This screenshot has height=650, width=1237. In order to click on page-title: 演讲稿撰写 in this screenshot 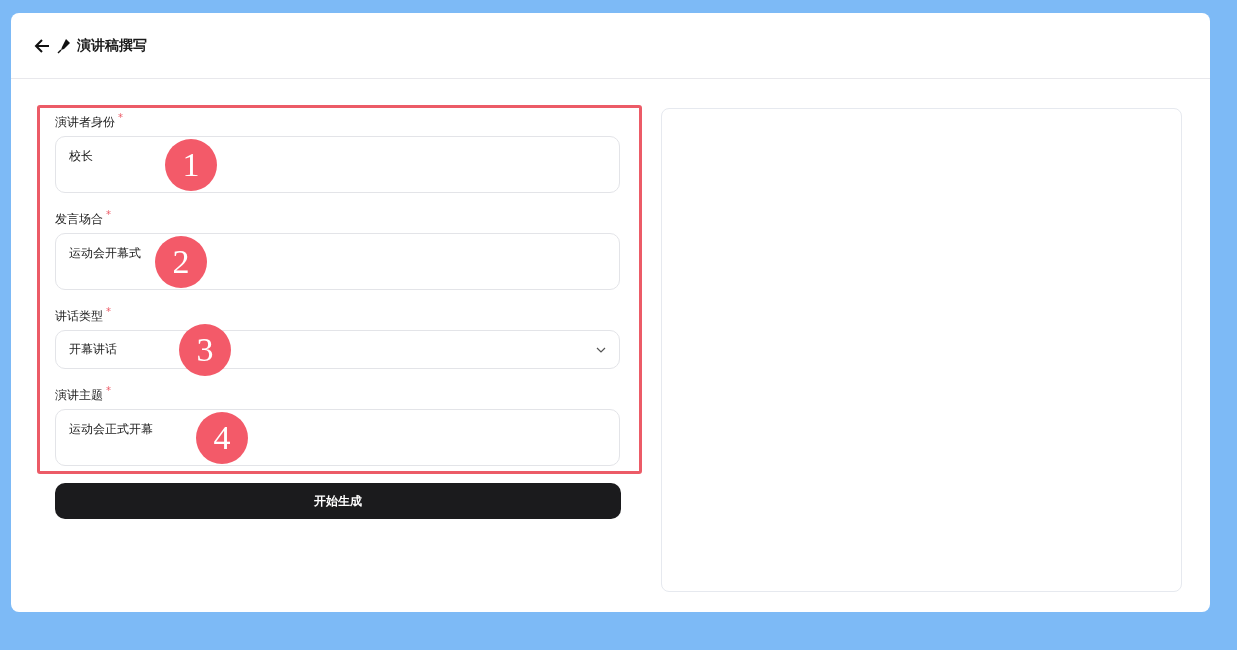, I will do `click(112, 45)`.